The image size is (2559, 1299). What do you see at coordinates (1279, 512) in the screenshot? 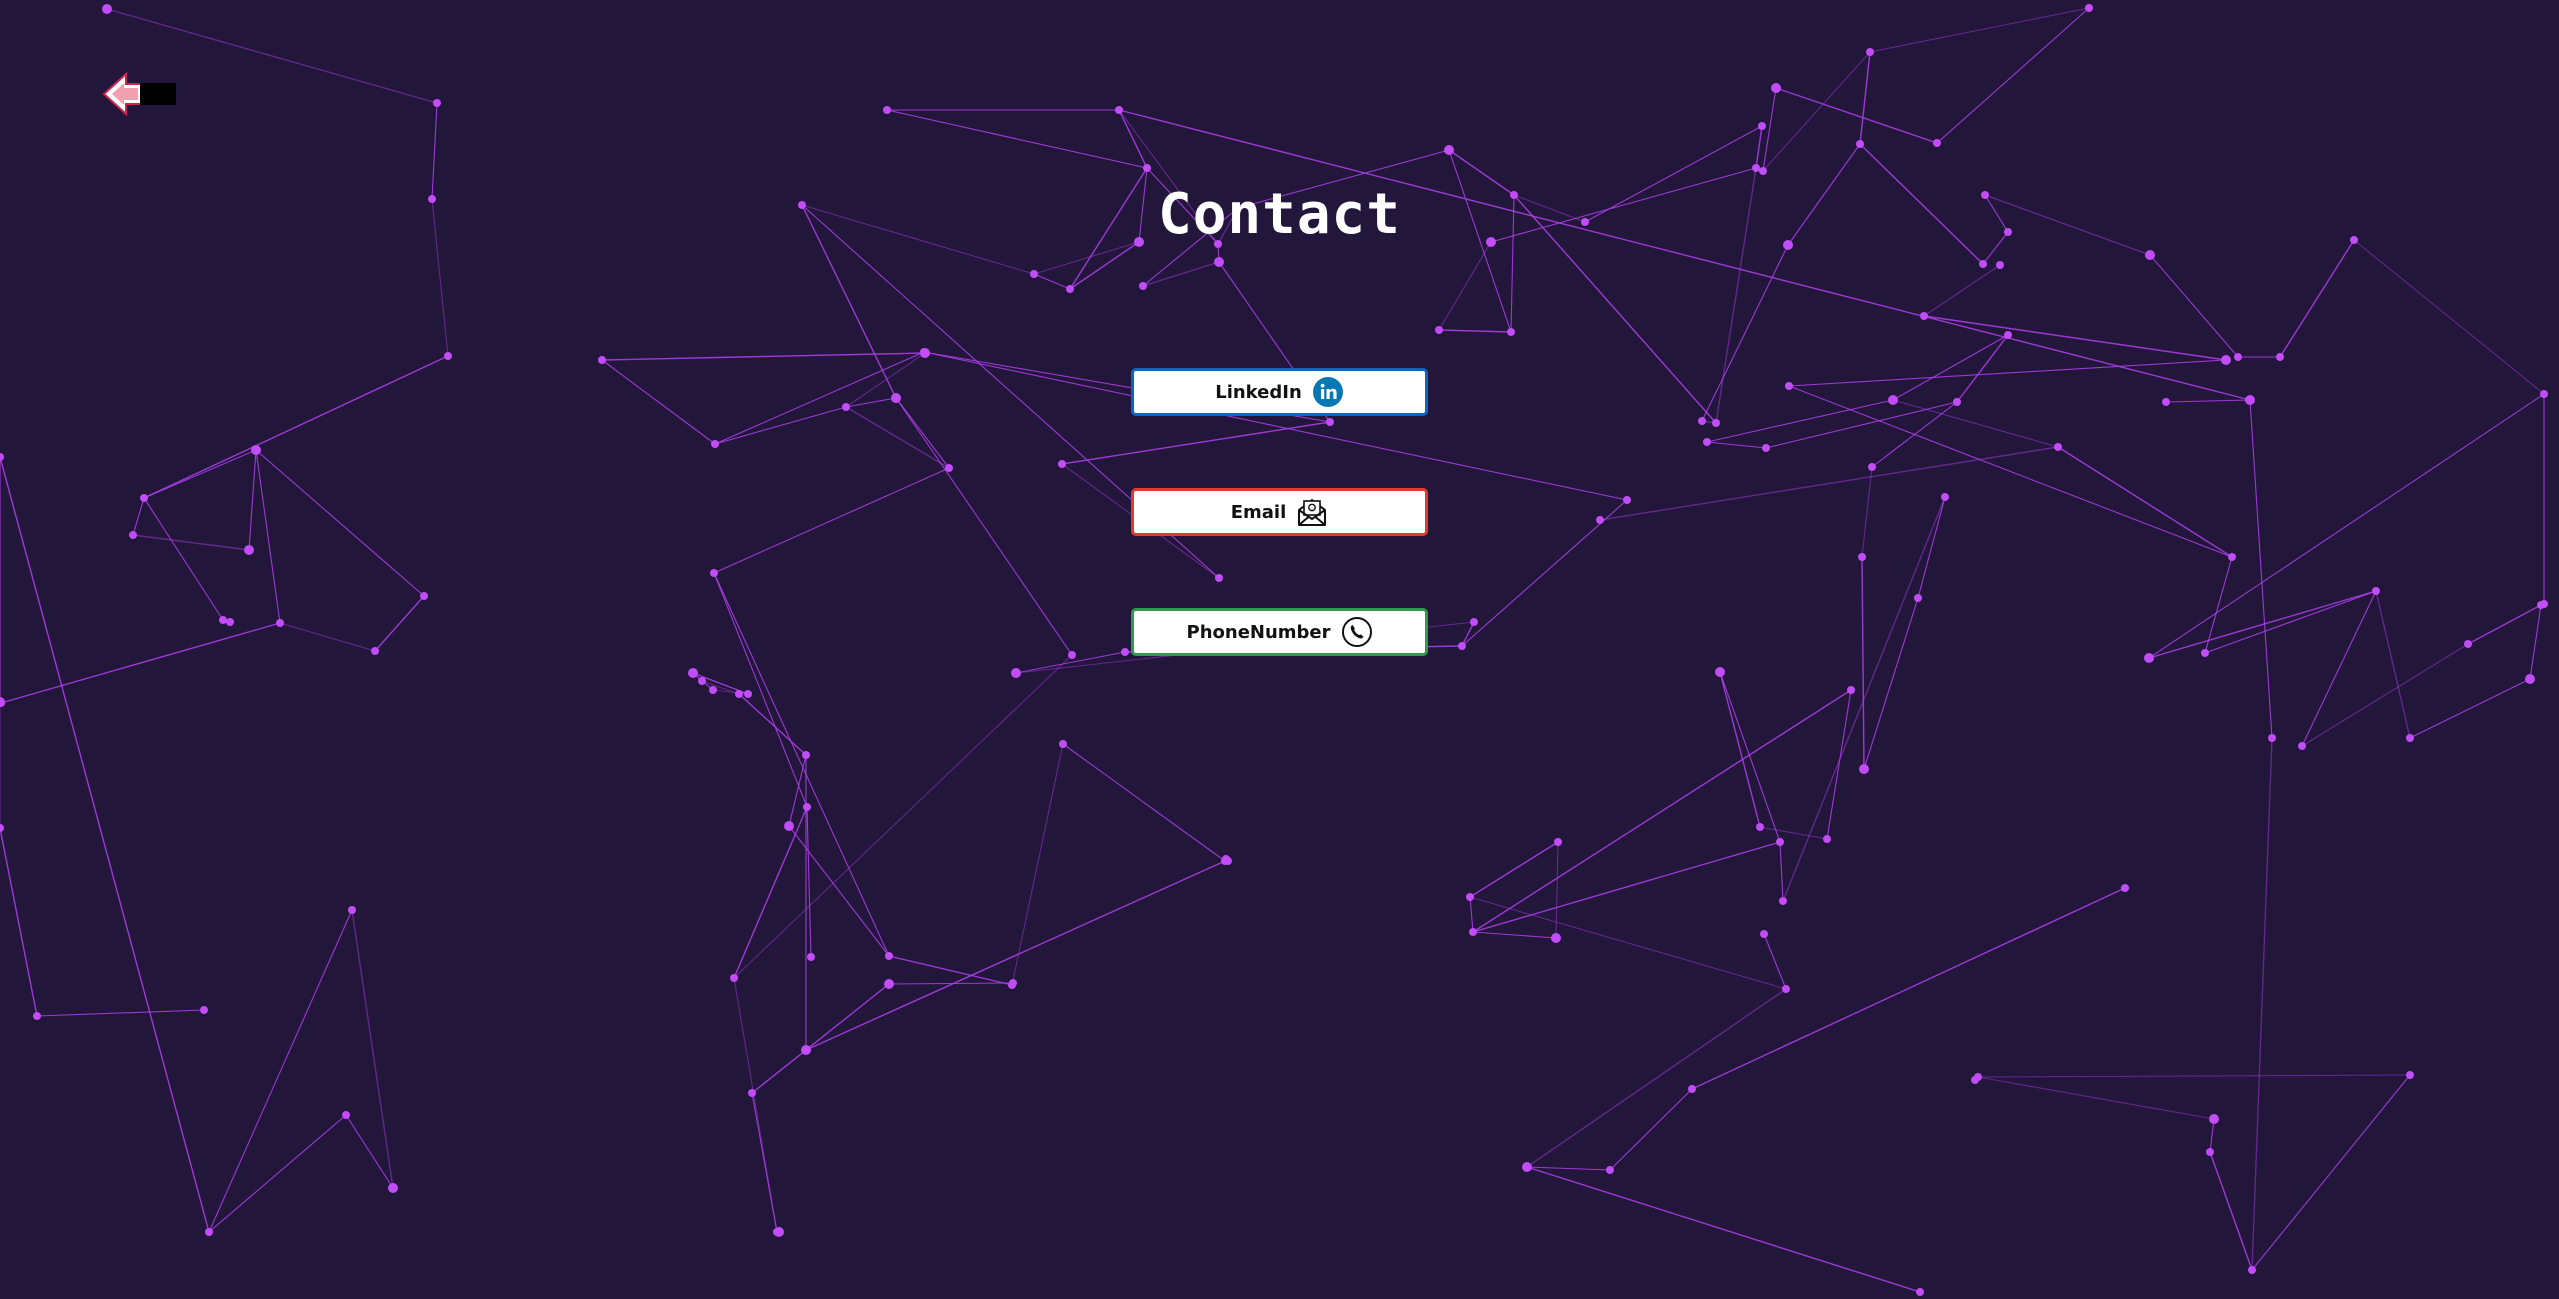
I see `email-button: Email` at bounding box center [1279, 512].